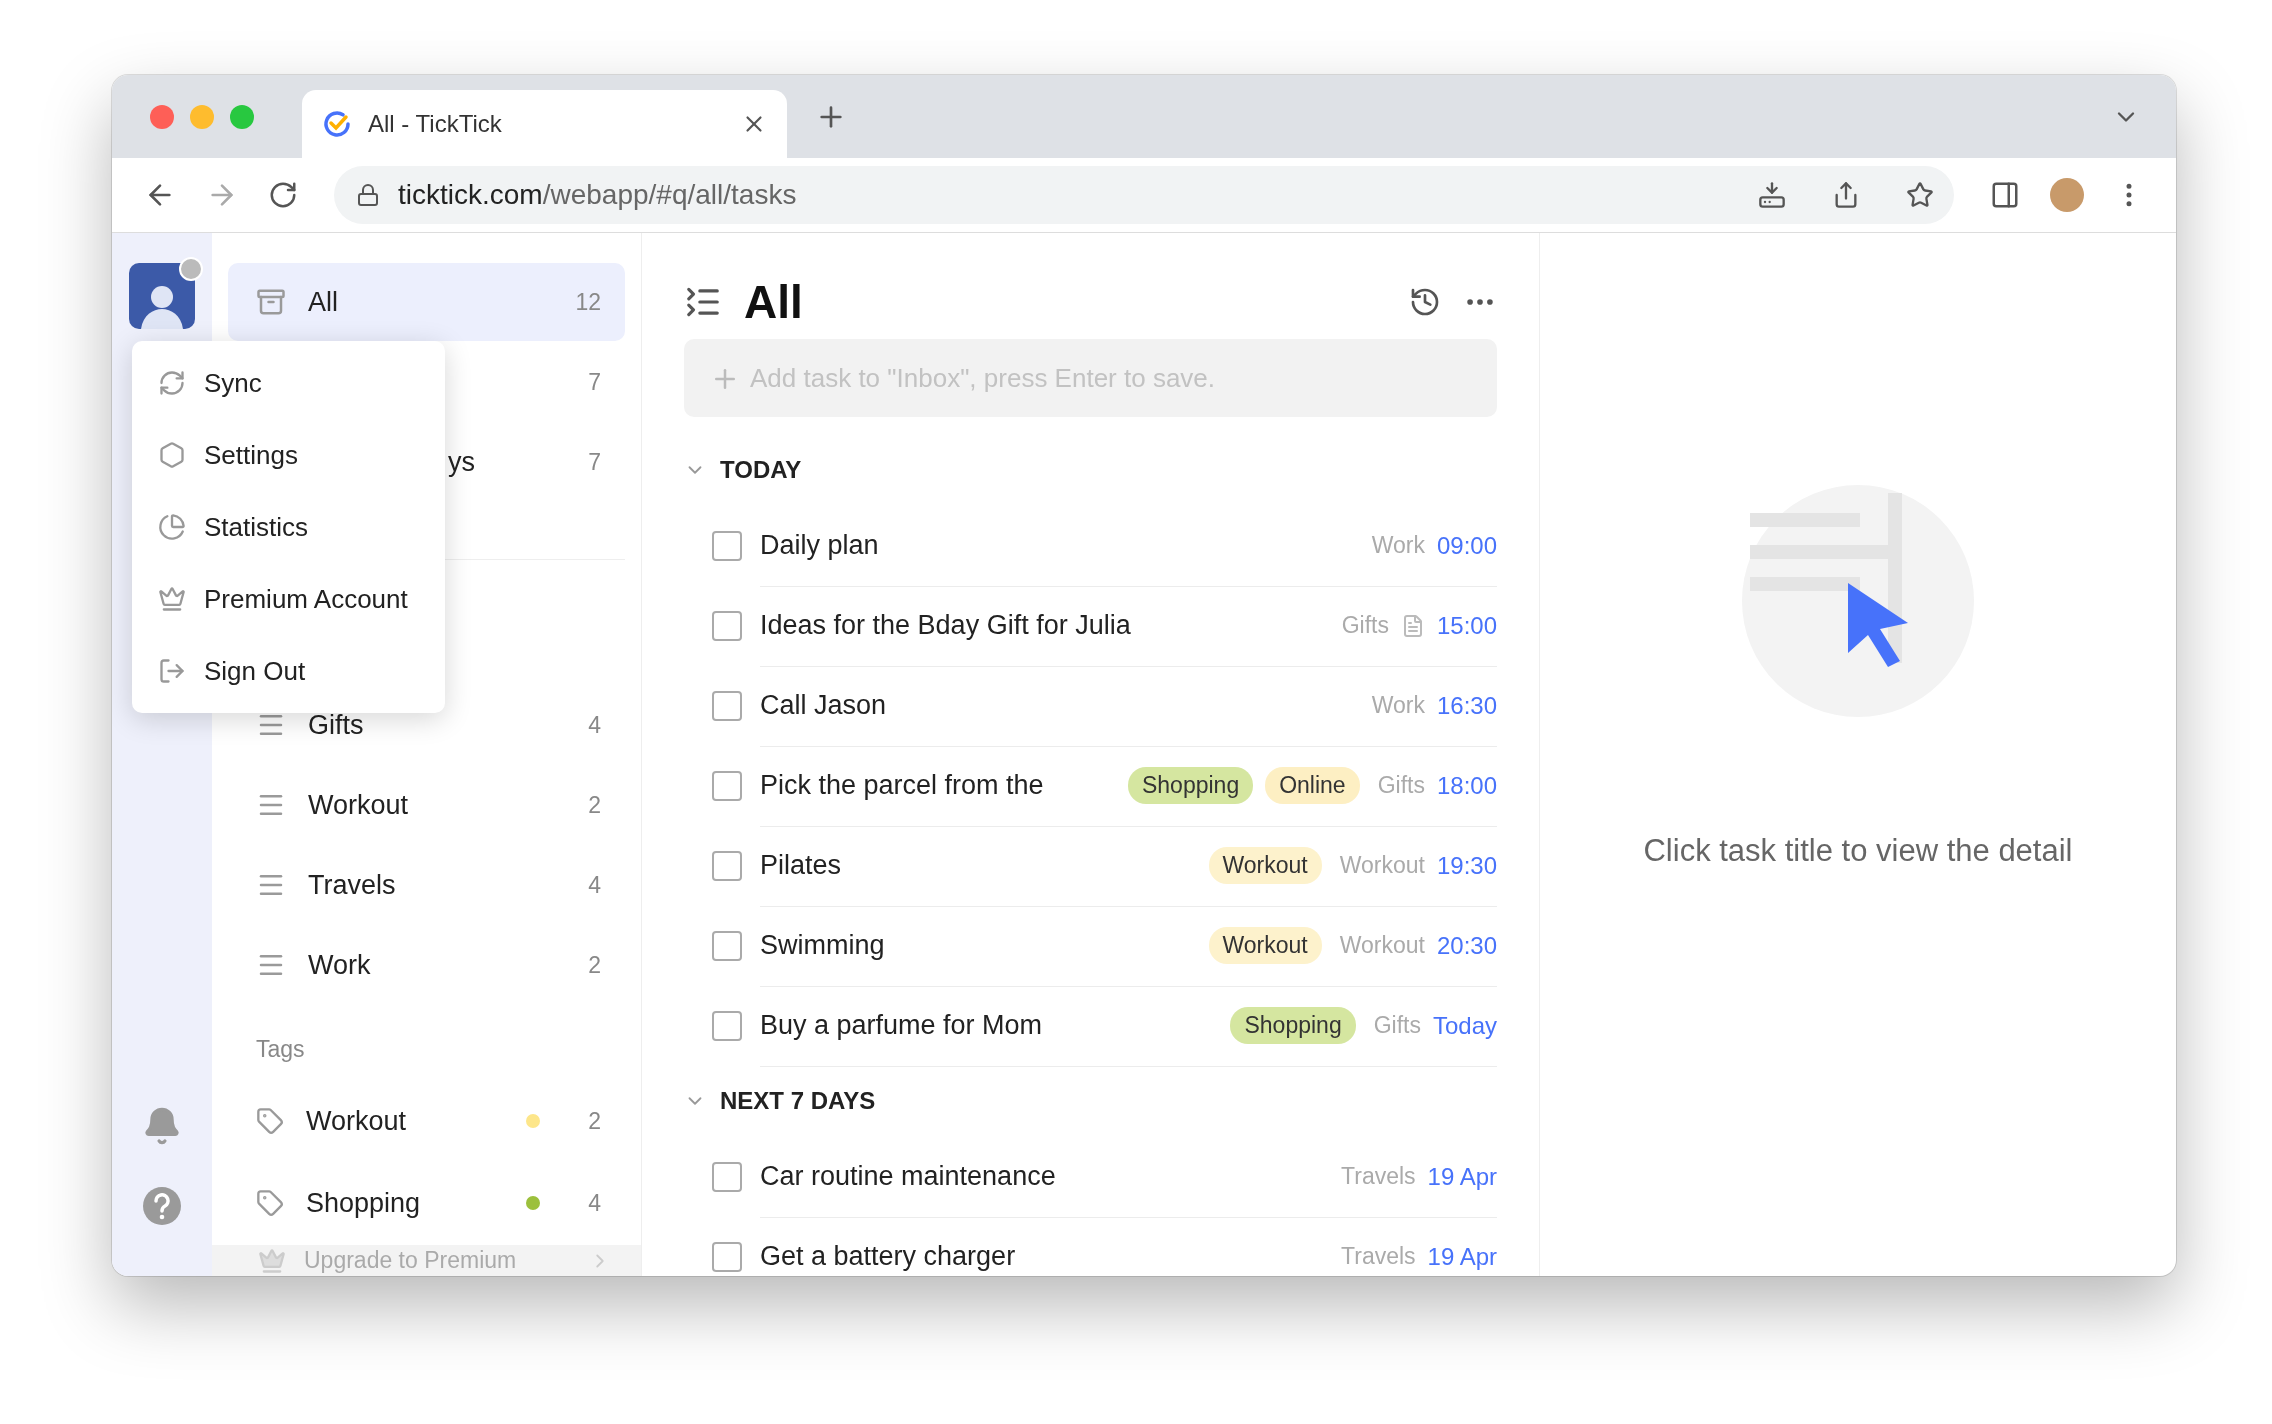 The width and height of the screenshot is (2272, 1424). I want to click on tab-title: All - TickTick, so click(435, 124).